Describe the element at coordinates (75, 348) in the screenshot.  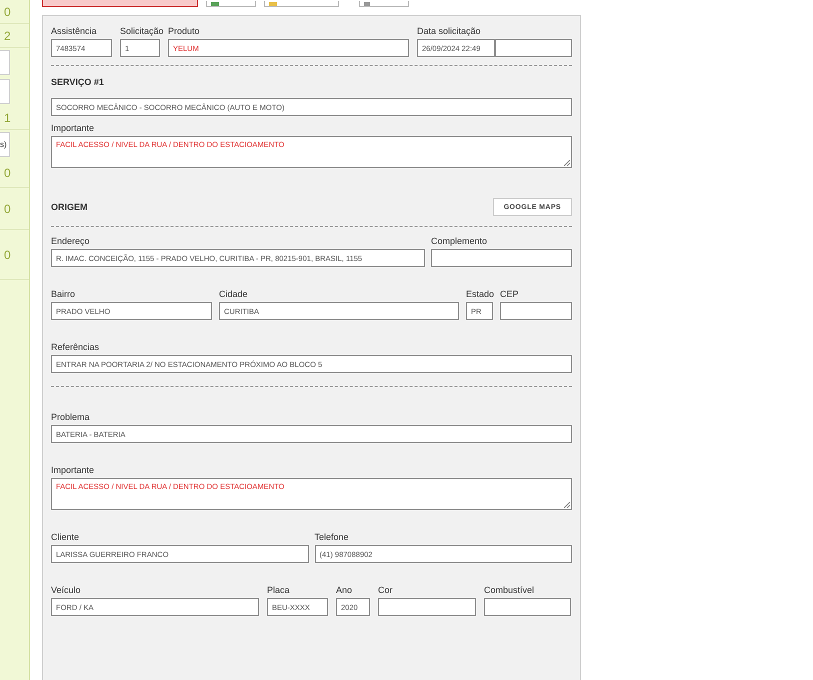
I see `field-label: Referências` at that location.